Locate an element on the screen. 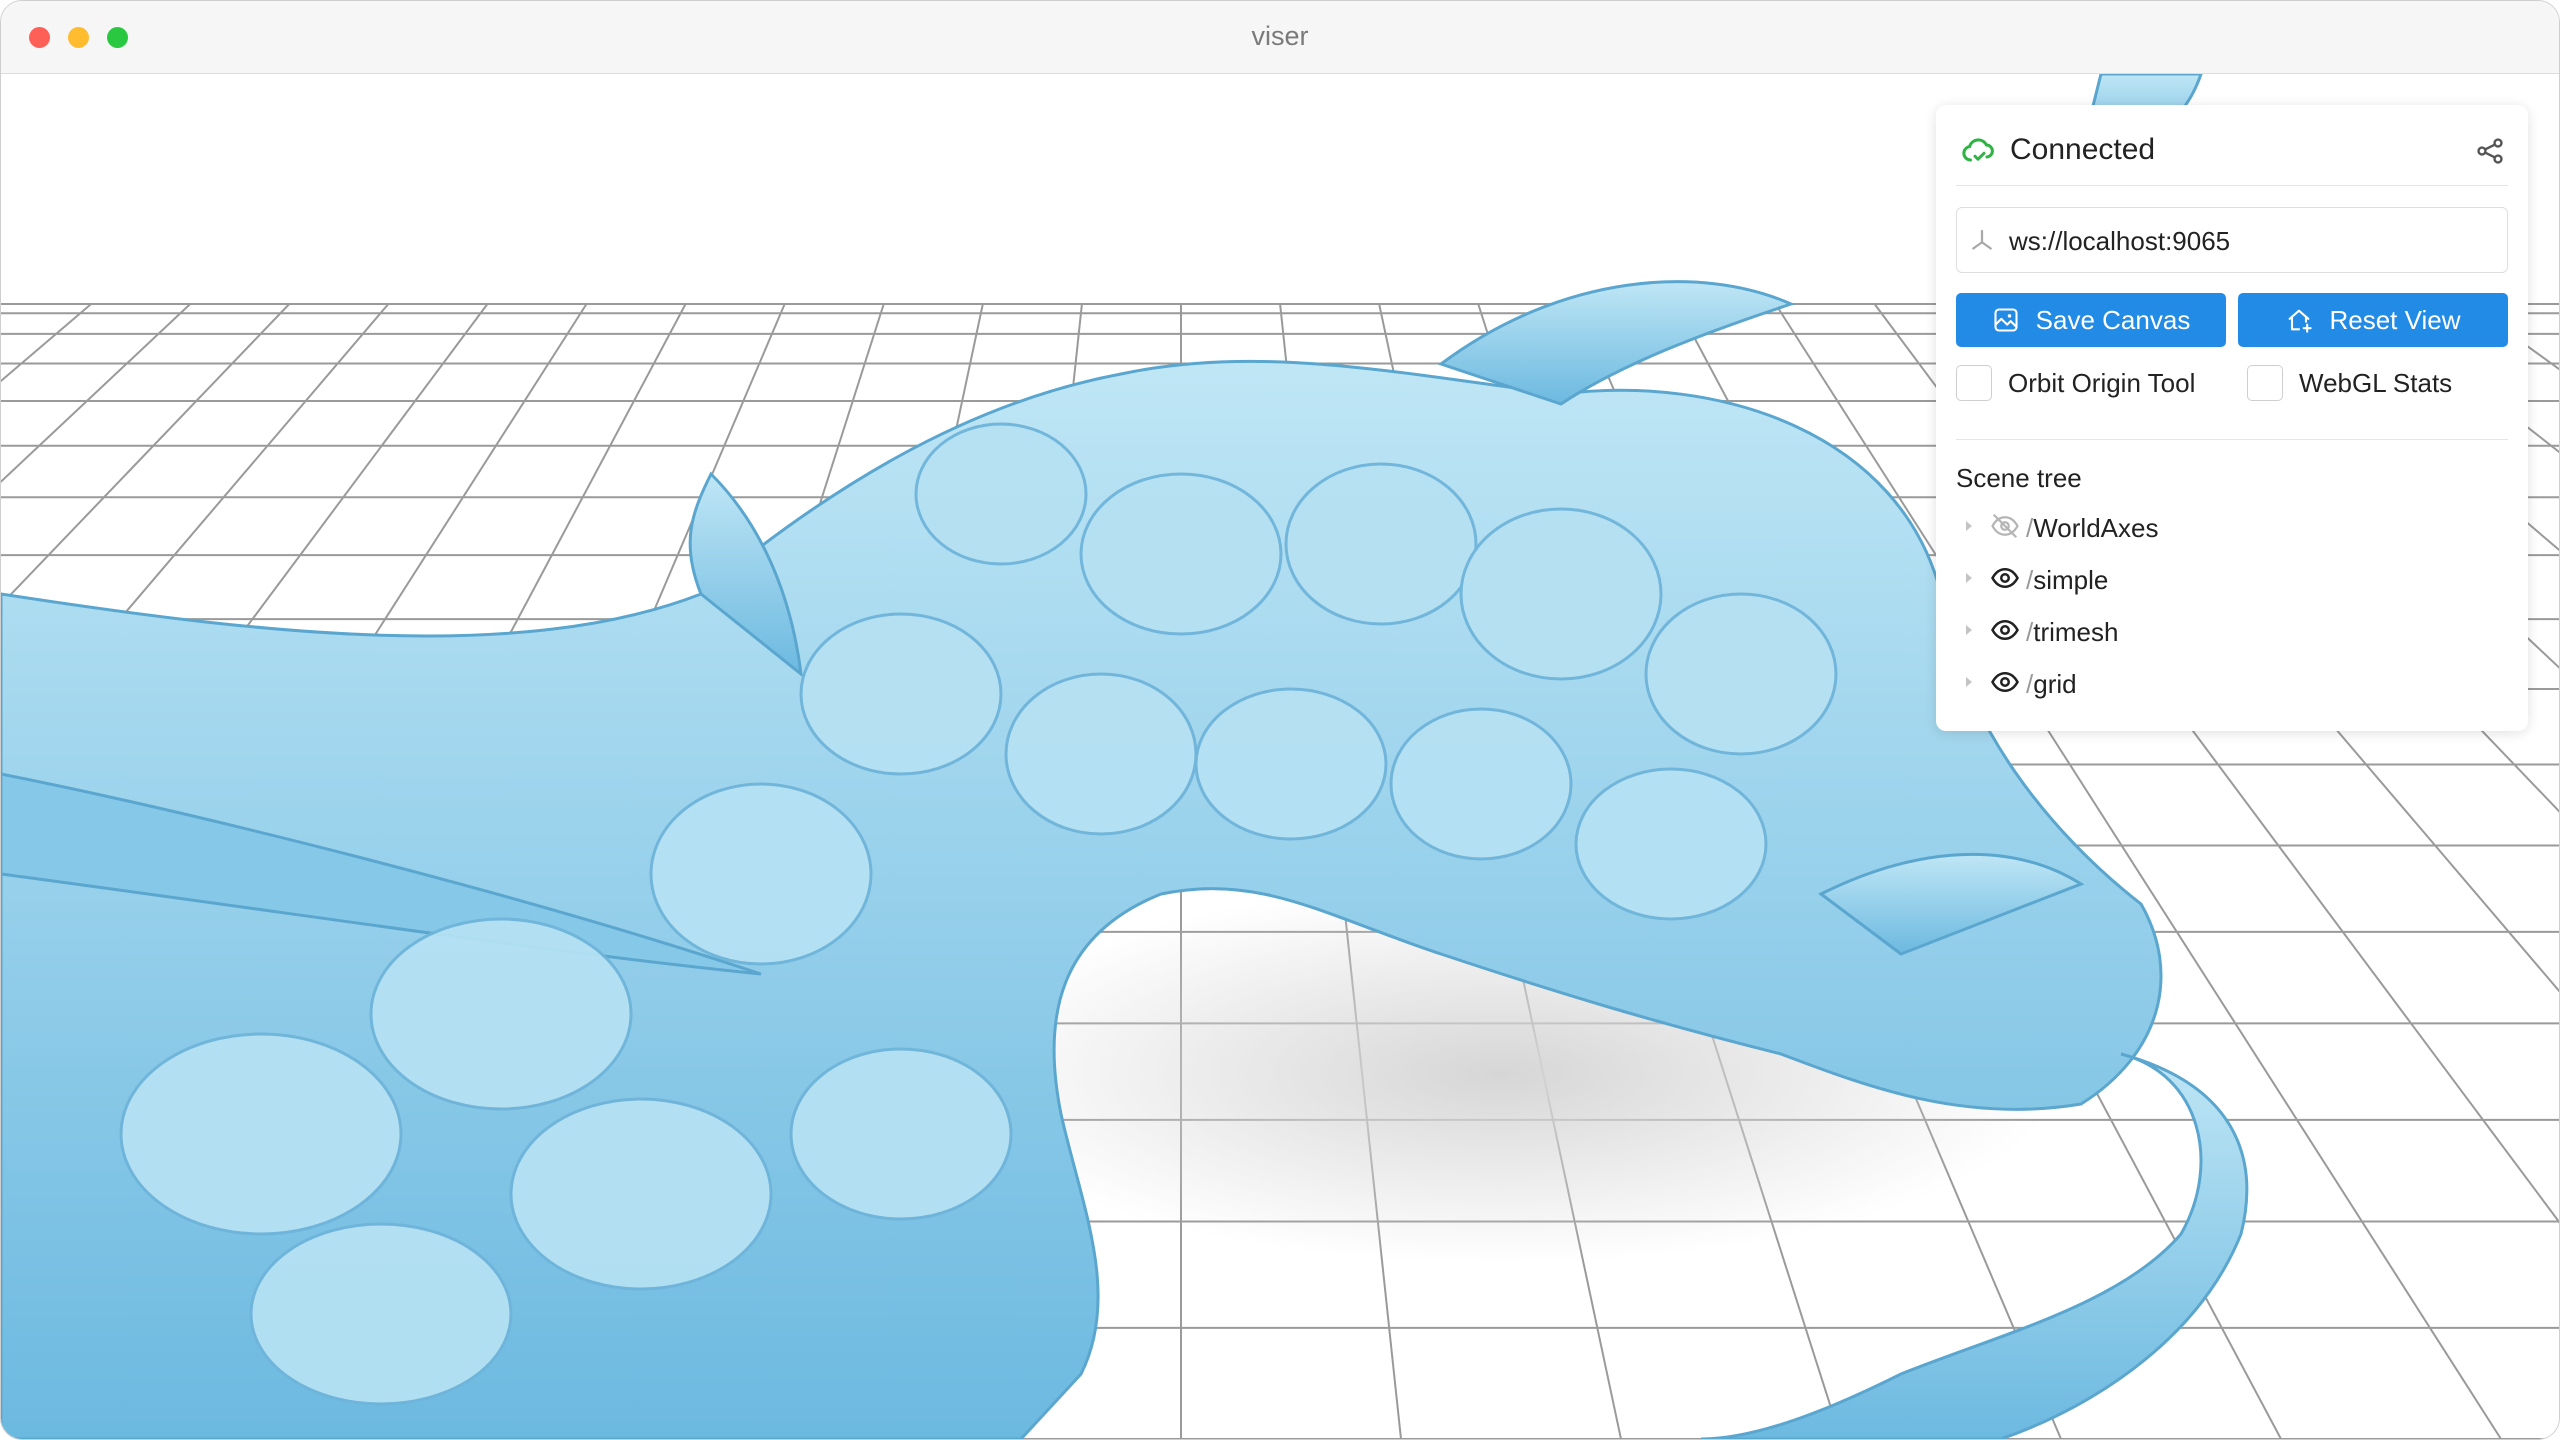 This screenshot has height=1440, width=2560. window-title: viser is located at coordinates (1280, 36).